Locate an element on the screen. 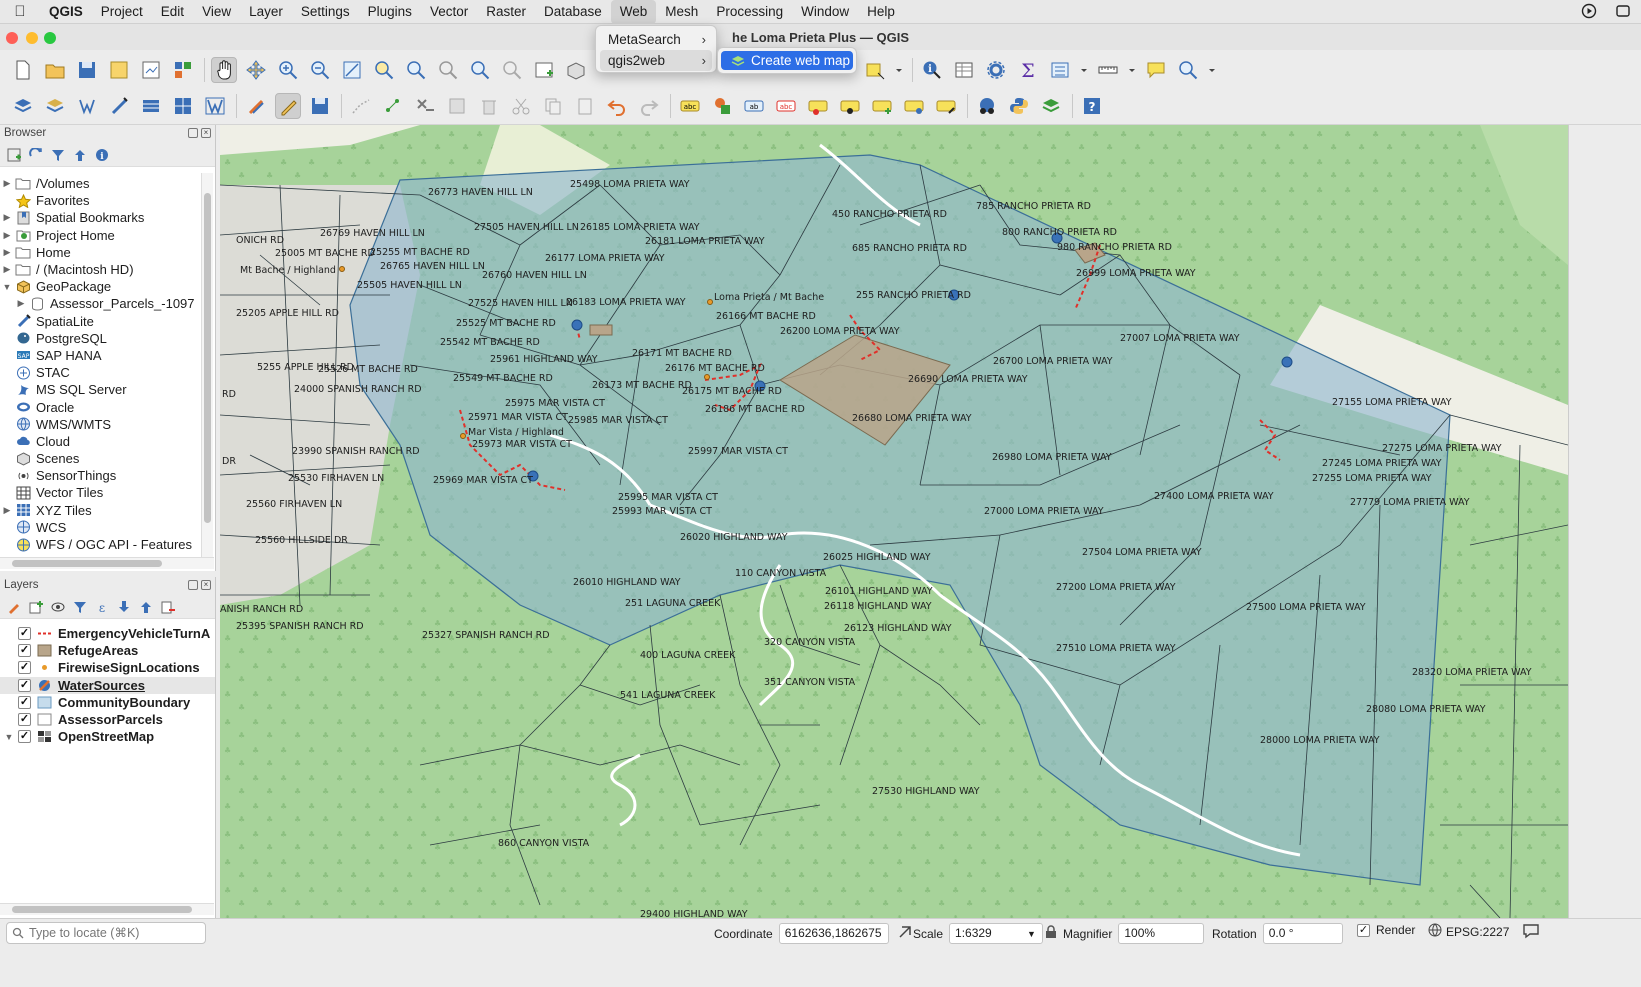 This screenshot has width=1641, height=987. close-panel-icon: × is located at coordinates (206, 133).